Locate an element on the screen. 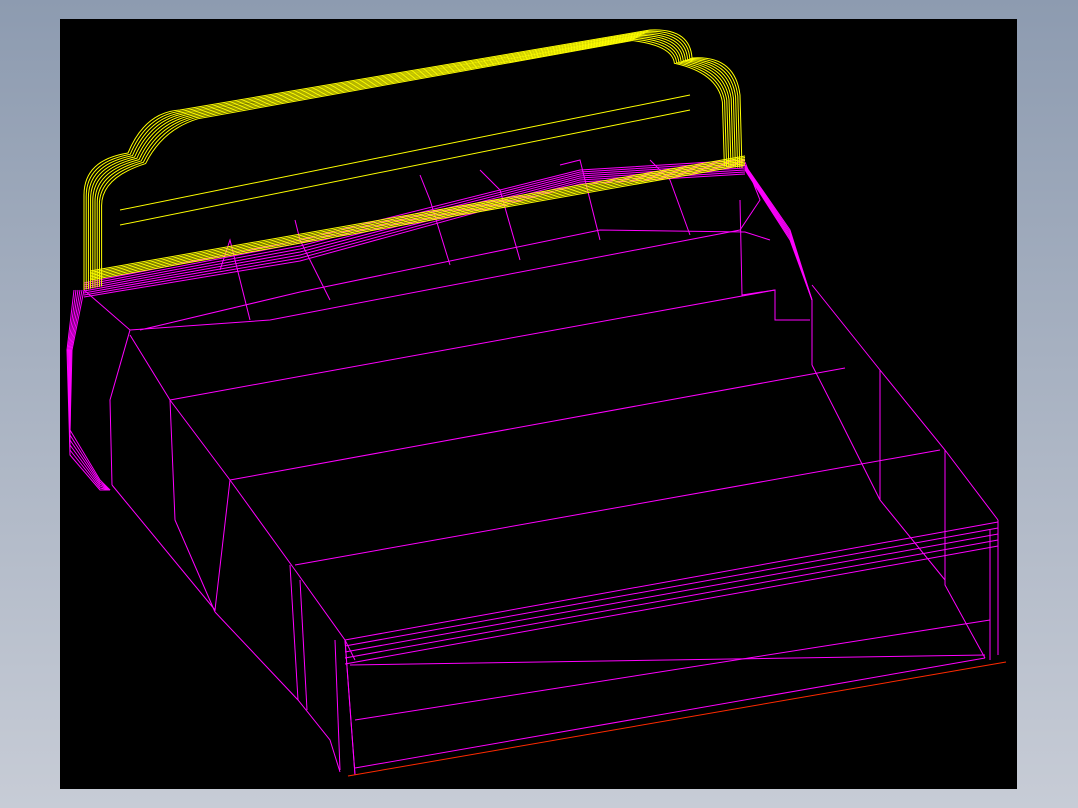 The image size is (1078, 808). footboard-bottom is located at coordinates (670, 713).